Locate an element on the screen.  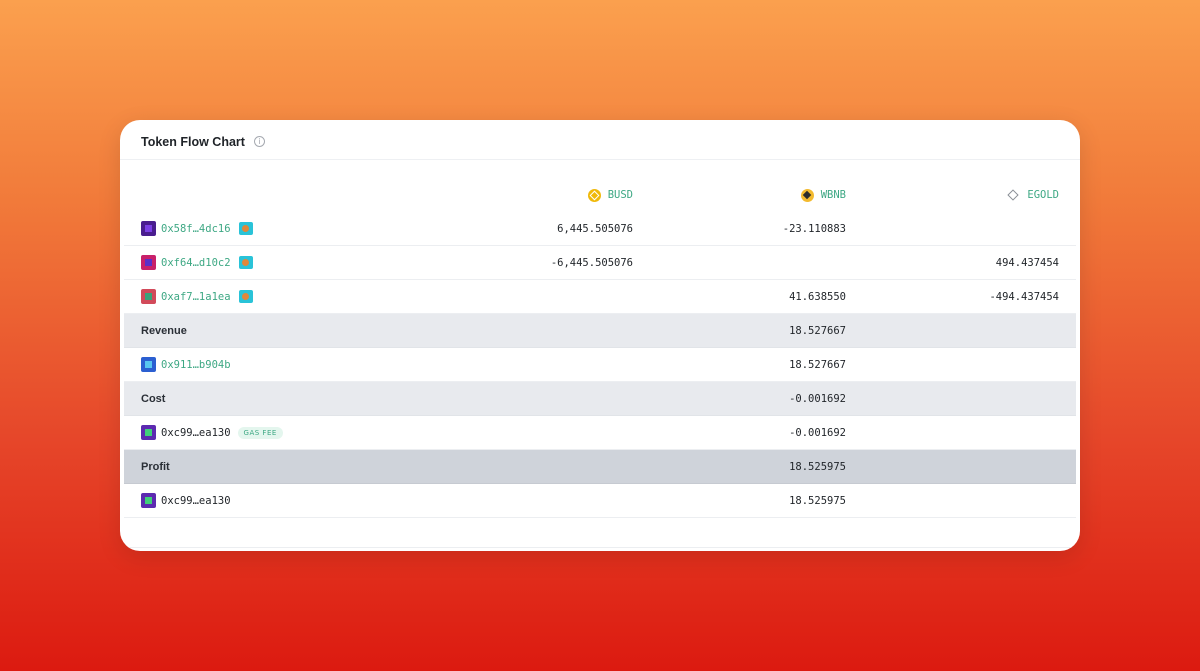
address-link: 0x58f…4dc16 is located at coordinates (196, 229).